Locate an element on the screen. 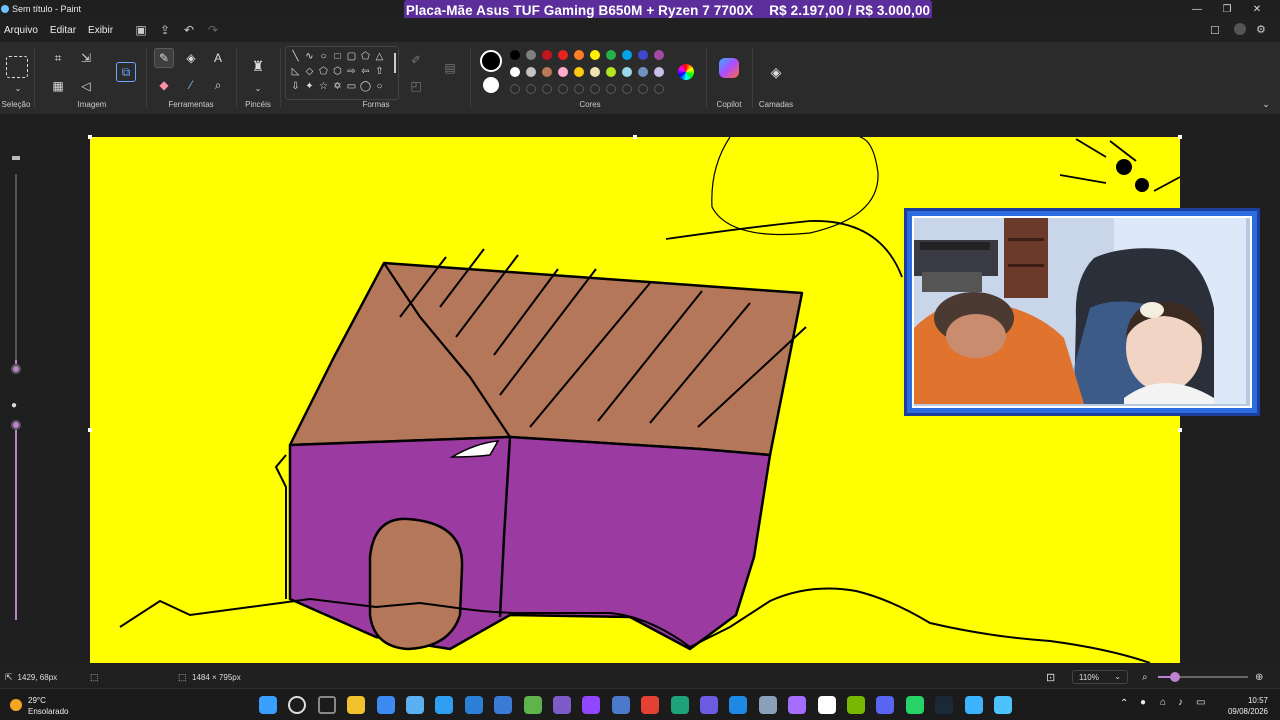  arrow-left-shape-icon: ⇦ is located at coordinates (365, 71).